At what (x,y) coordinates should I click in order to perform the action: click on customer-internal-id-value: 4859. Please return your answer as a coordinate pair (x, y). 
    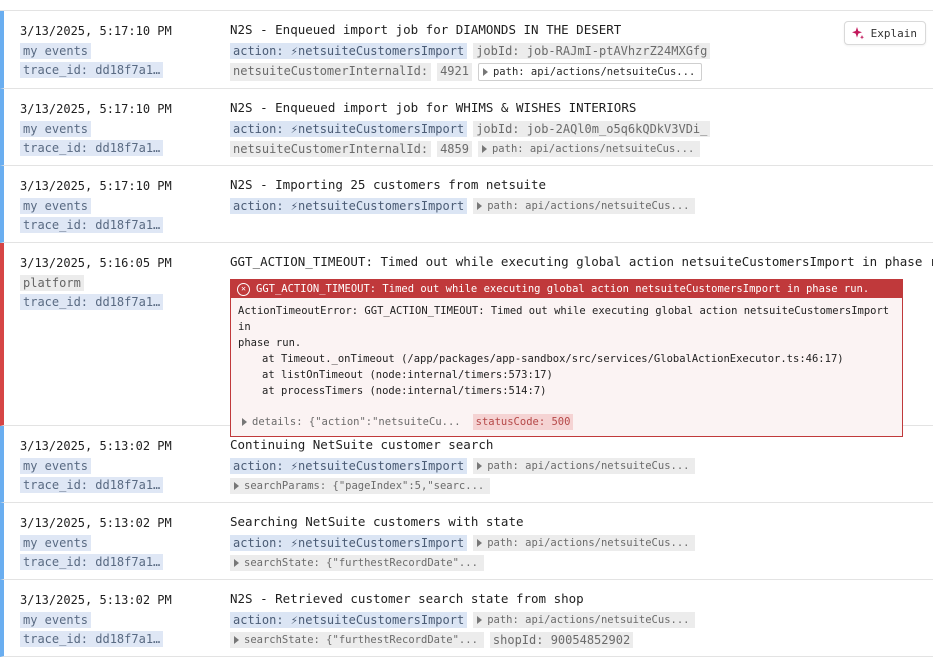
    Looking at the image, I should click on (454, 149).